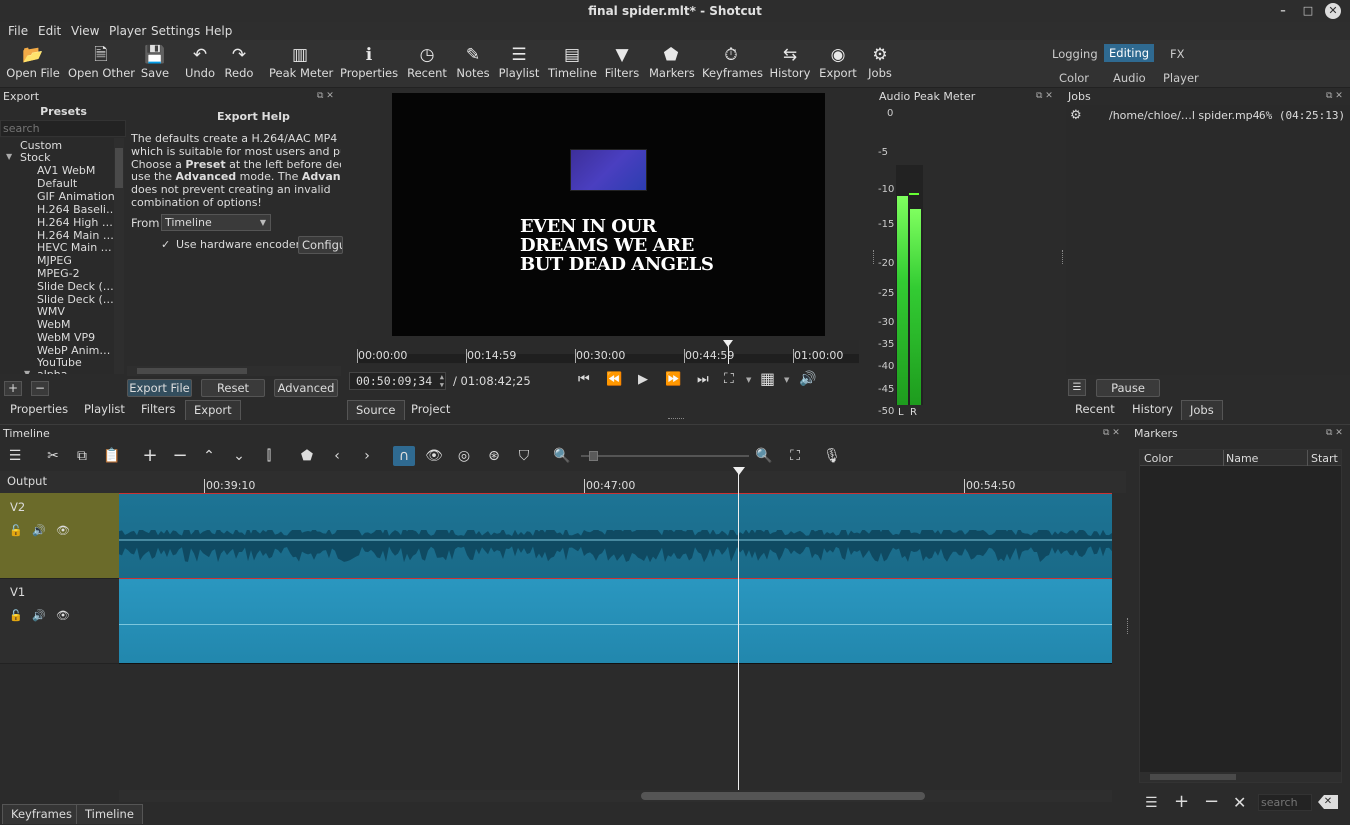 This screenshot has width=1350, height=825. Describe the element at coordinates (239, 66) in the screenshot. I see `redo-button: ↷ Redo` at that location.